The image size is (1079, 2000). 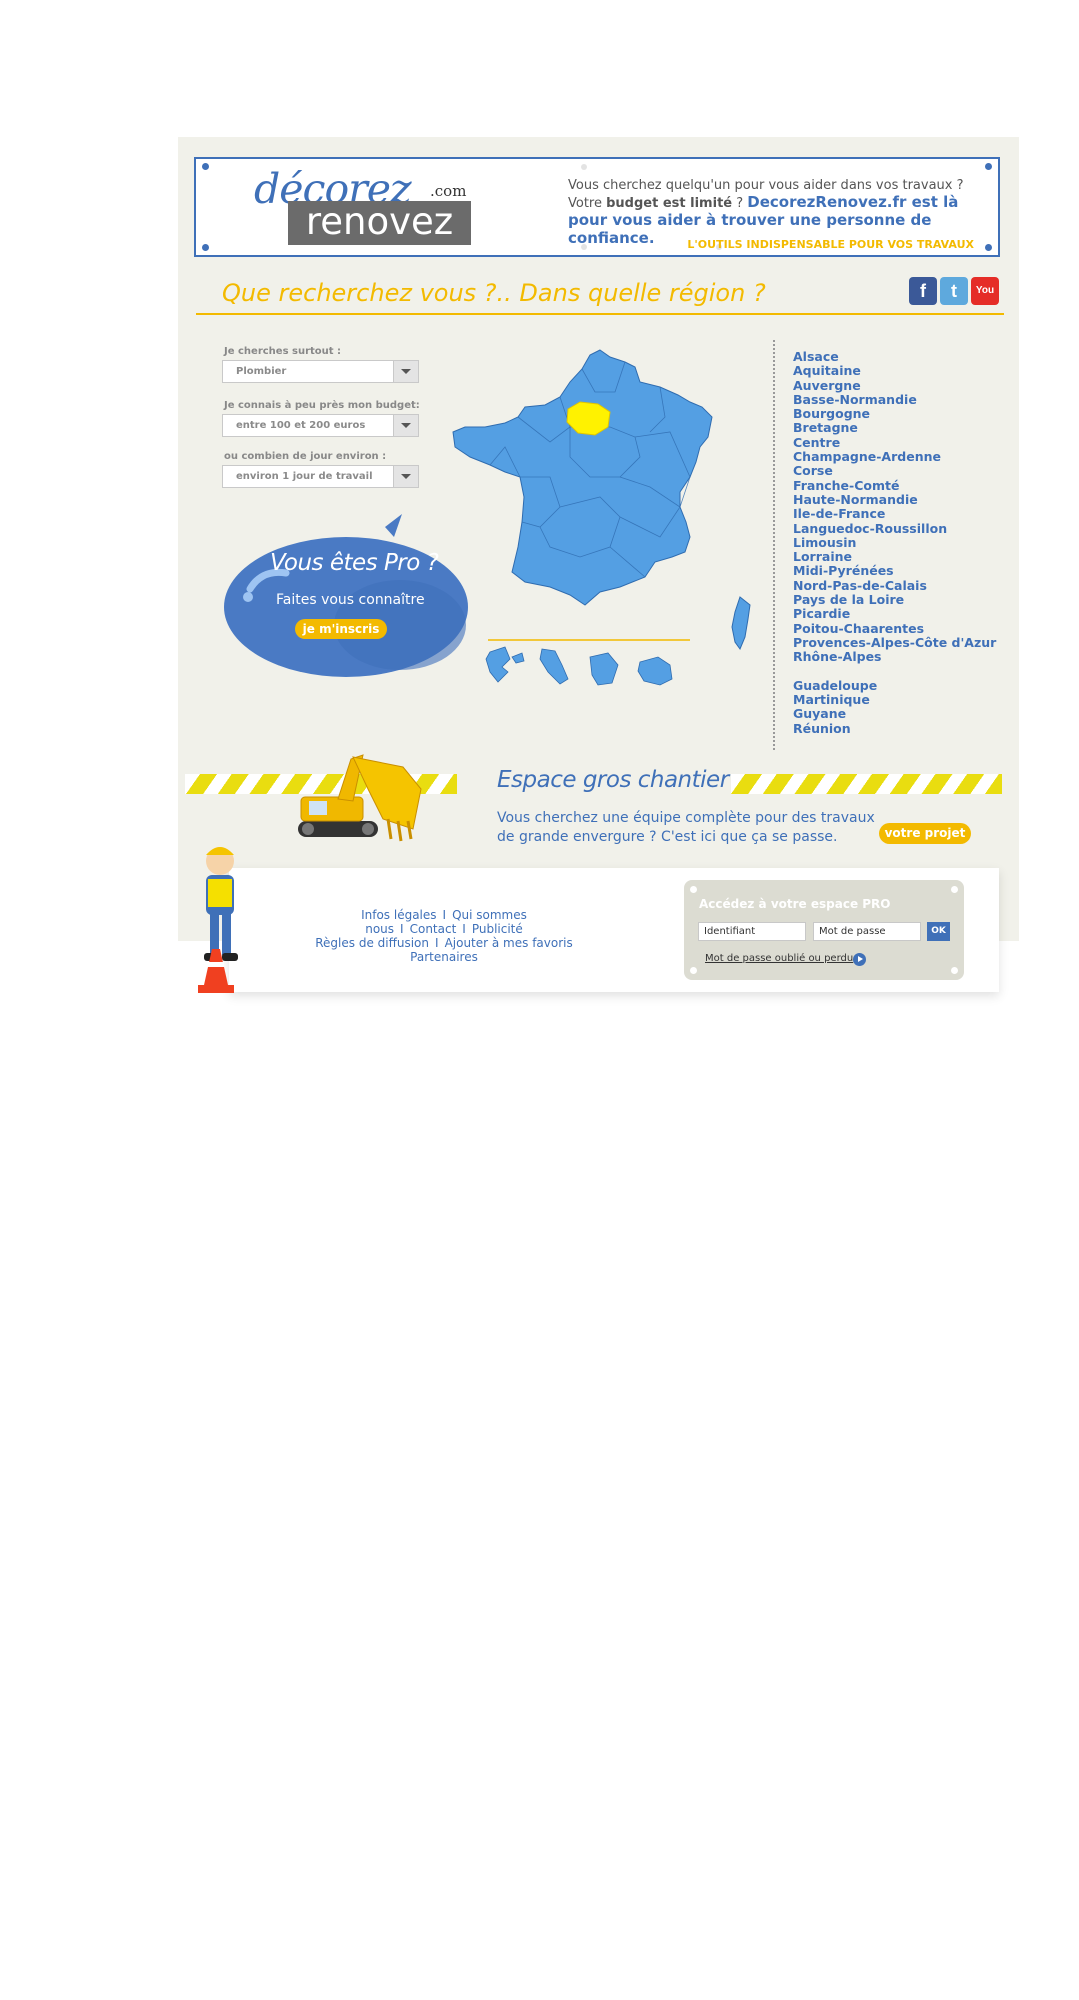 I want to click on username-field: Identifiant, so click(x=752, y=931).